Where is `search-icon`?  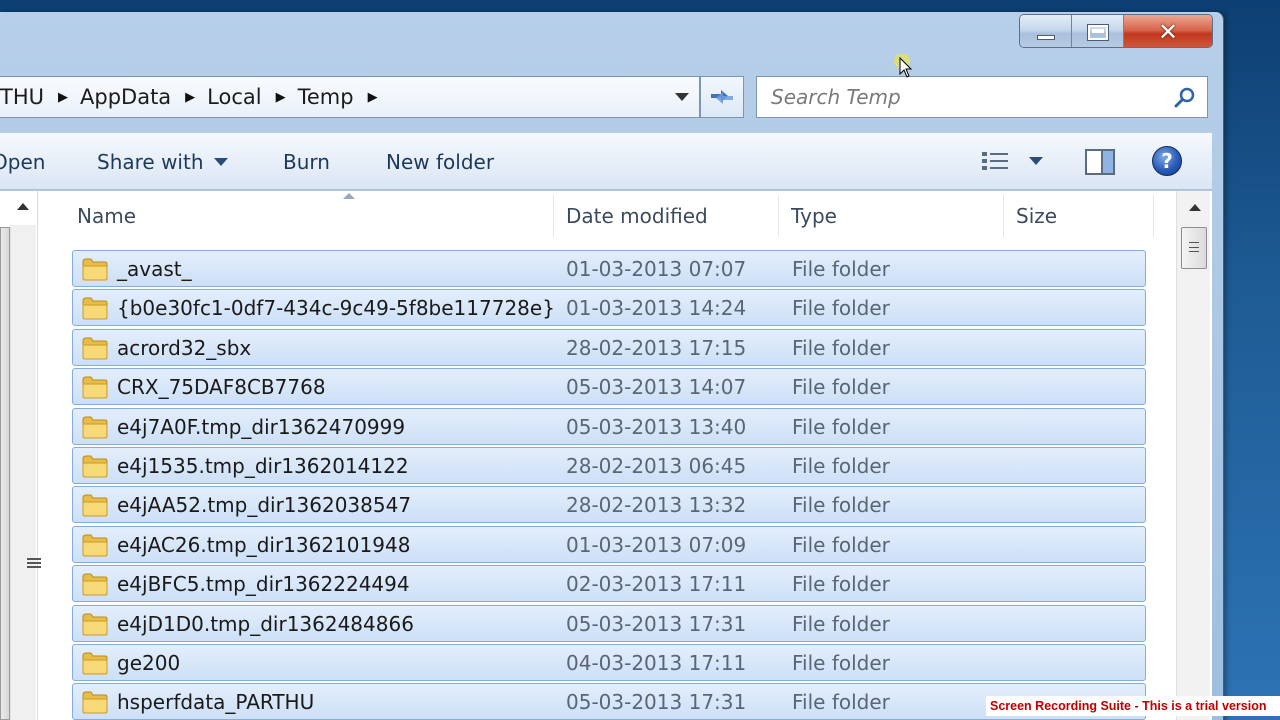 search-icon is located at coordinates (1185, 98).